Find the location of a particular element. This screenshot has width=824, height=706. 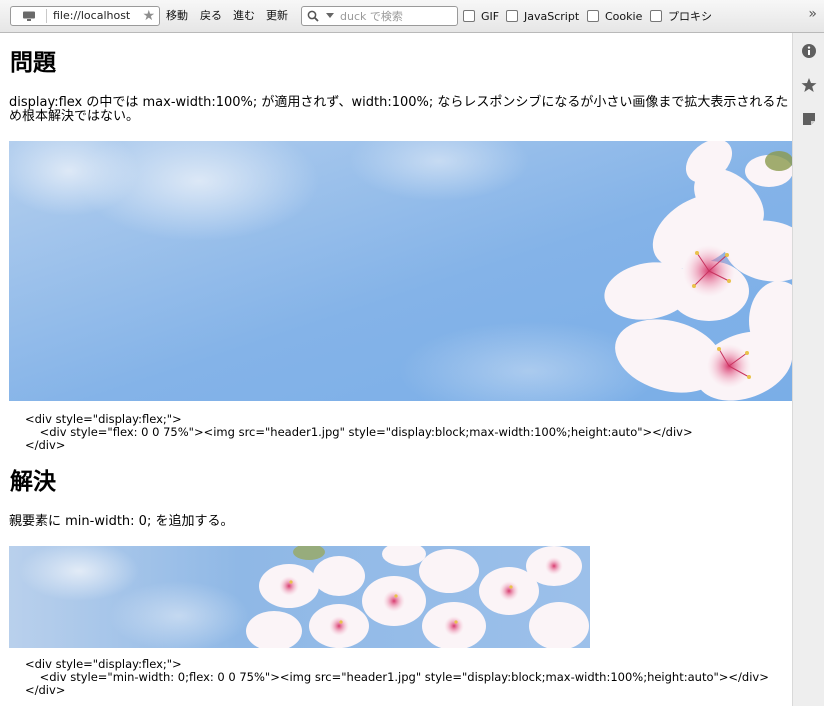

gif-checkbox: GIF is located at coordinates (481, 16).